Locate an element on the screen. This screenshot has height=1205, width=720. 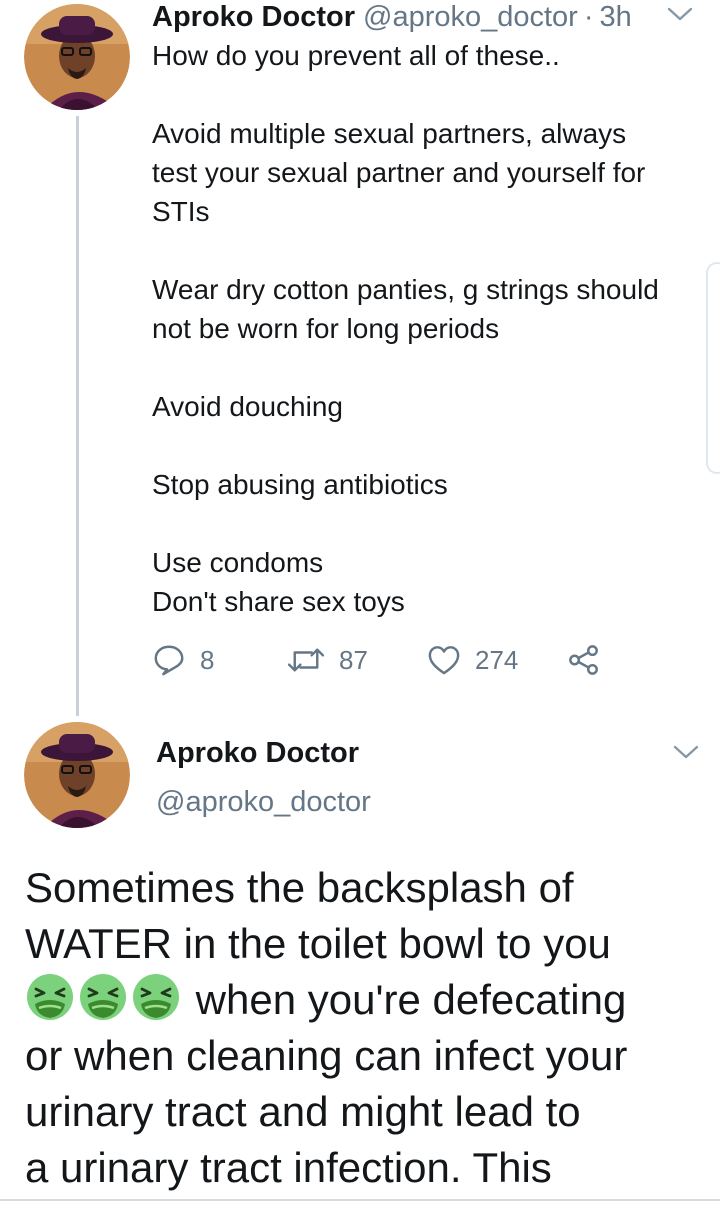
share-button is located at coordinates (584, 660).